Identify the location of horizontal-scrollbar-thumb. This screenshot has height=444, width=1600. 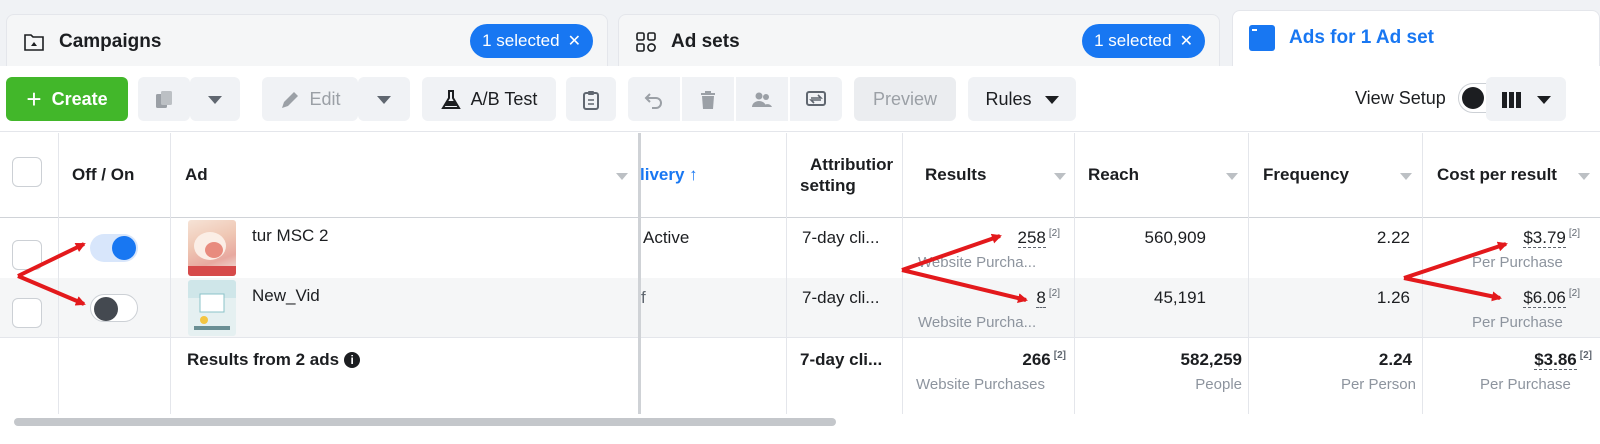
(425, 422).